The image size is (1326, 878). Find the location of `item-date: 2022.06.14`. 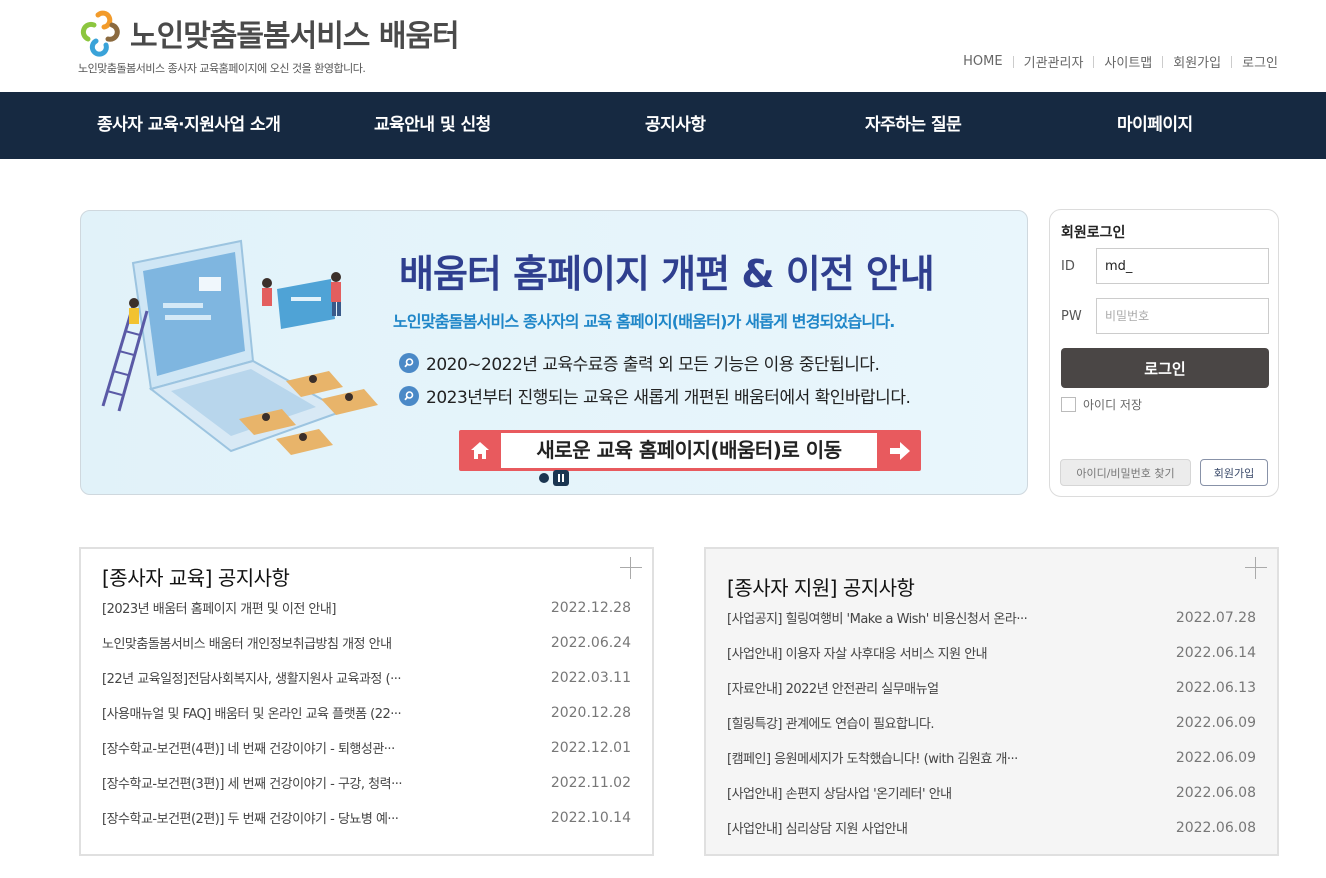

item-date: 2022.06.14 is located at coordinates (1215, 652).